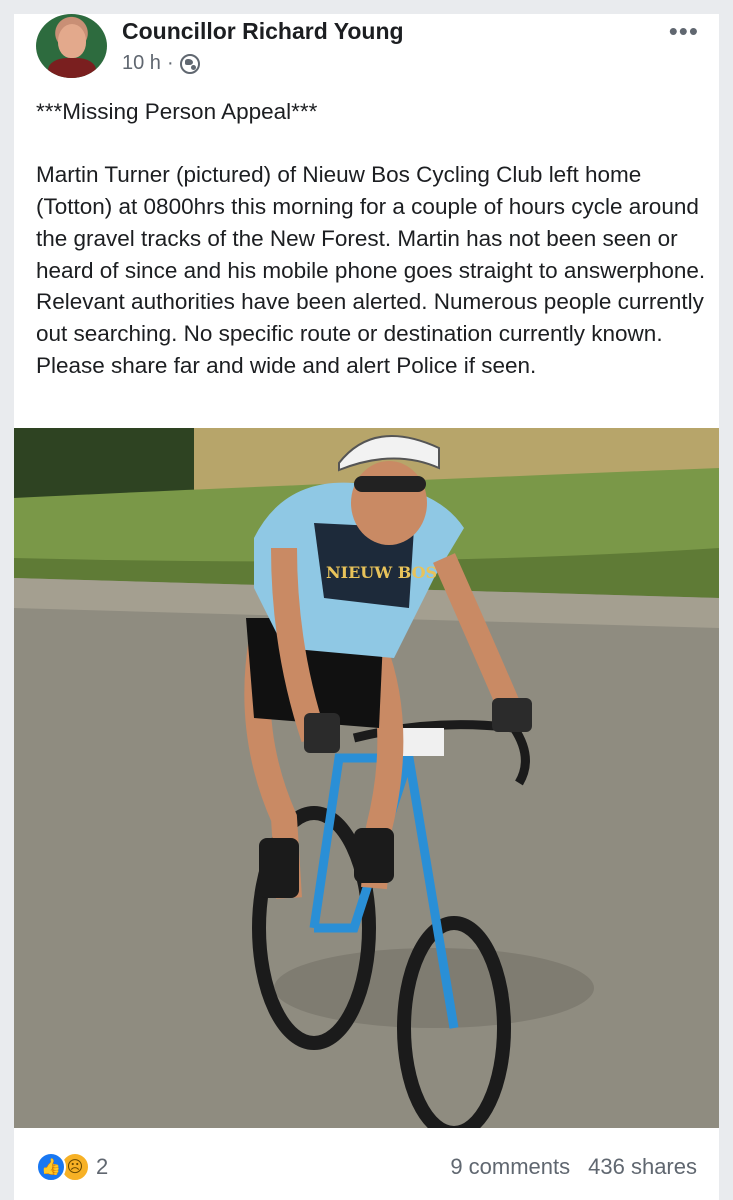 The width and height of the screenshot is (733, 1200). I want to click on author-avatar, so click(71, 46).